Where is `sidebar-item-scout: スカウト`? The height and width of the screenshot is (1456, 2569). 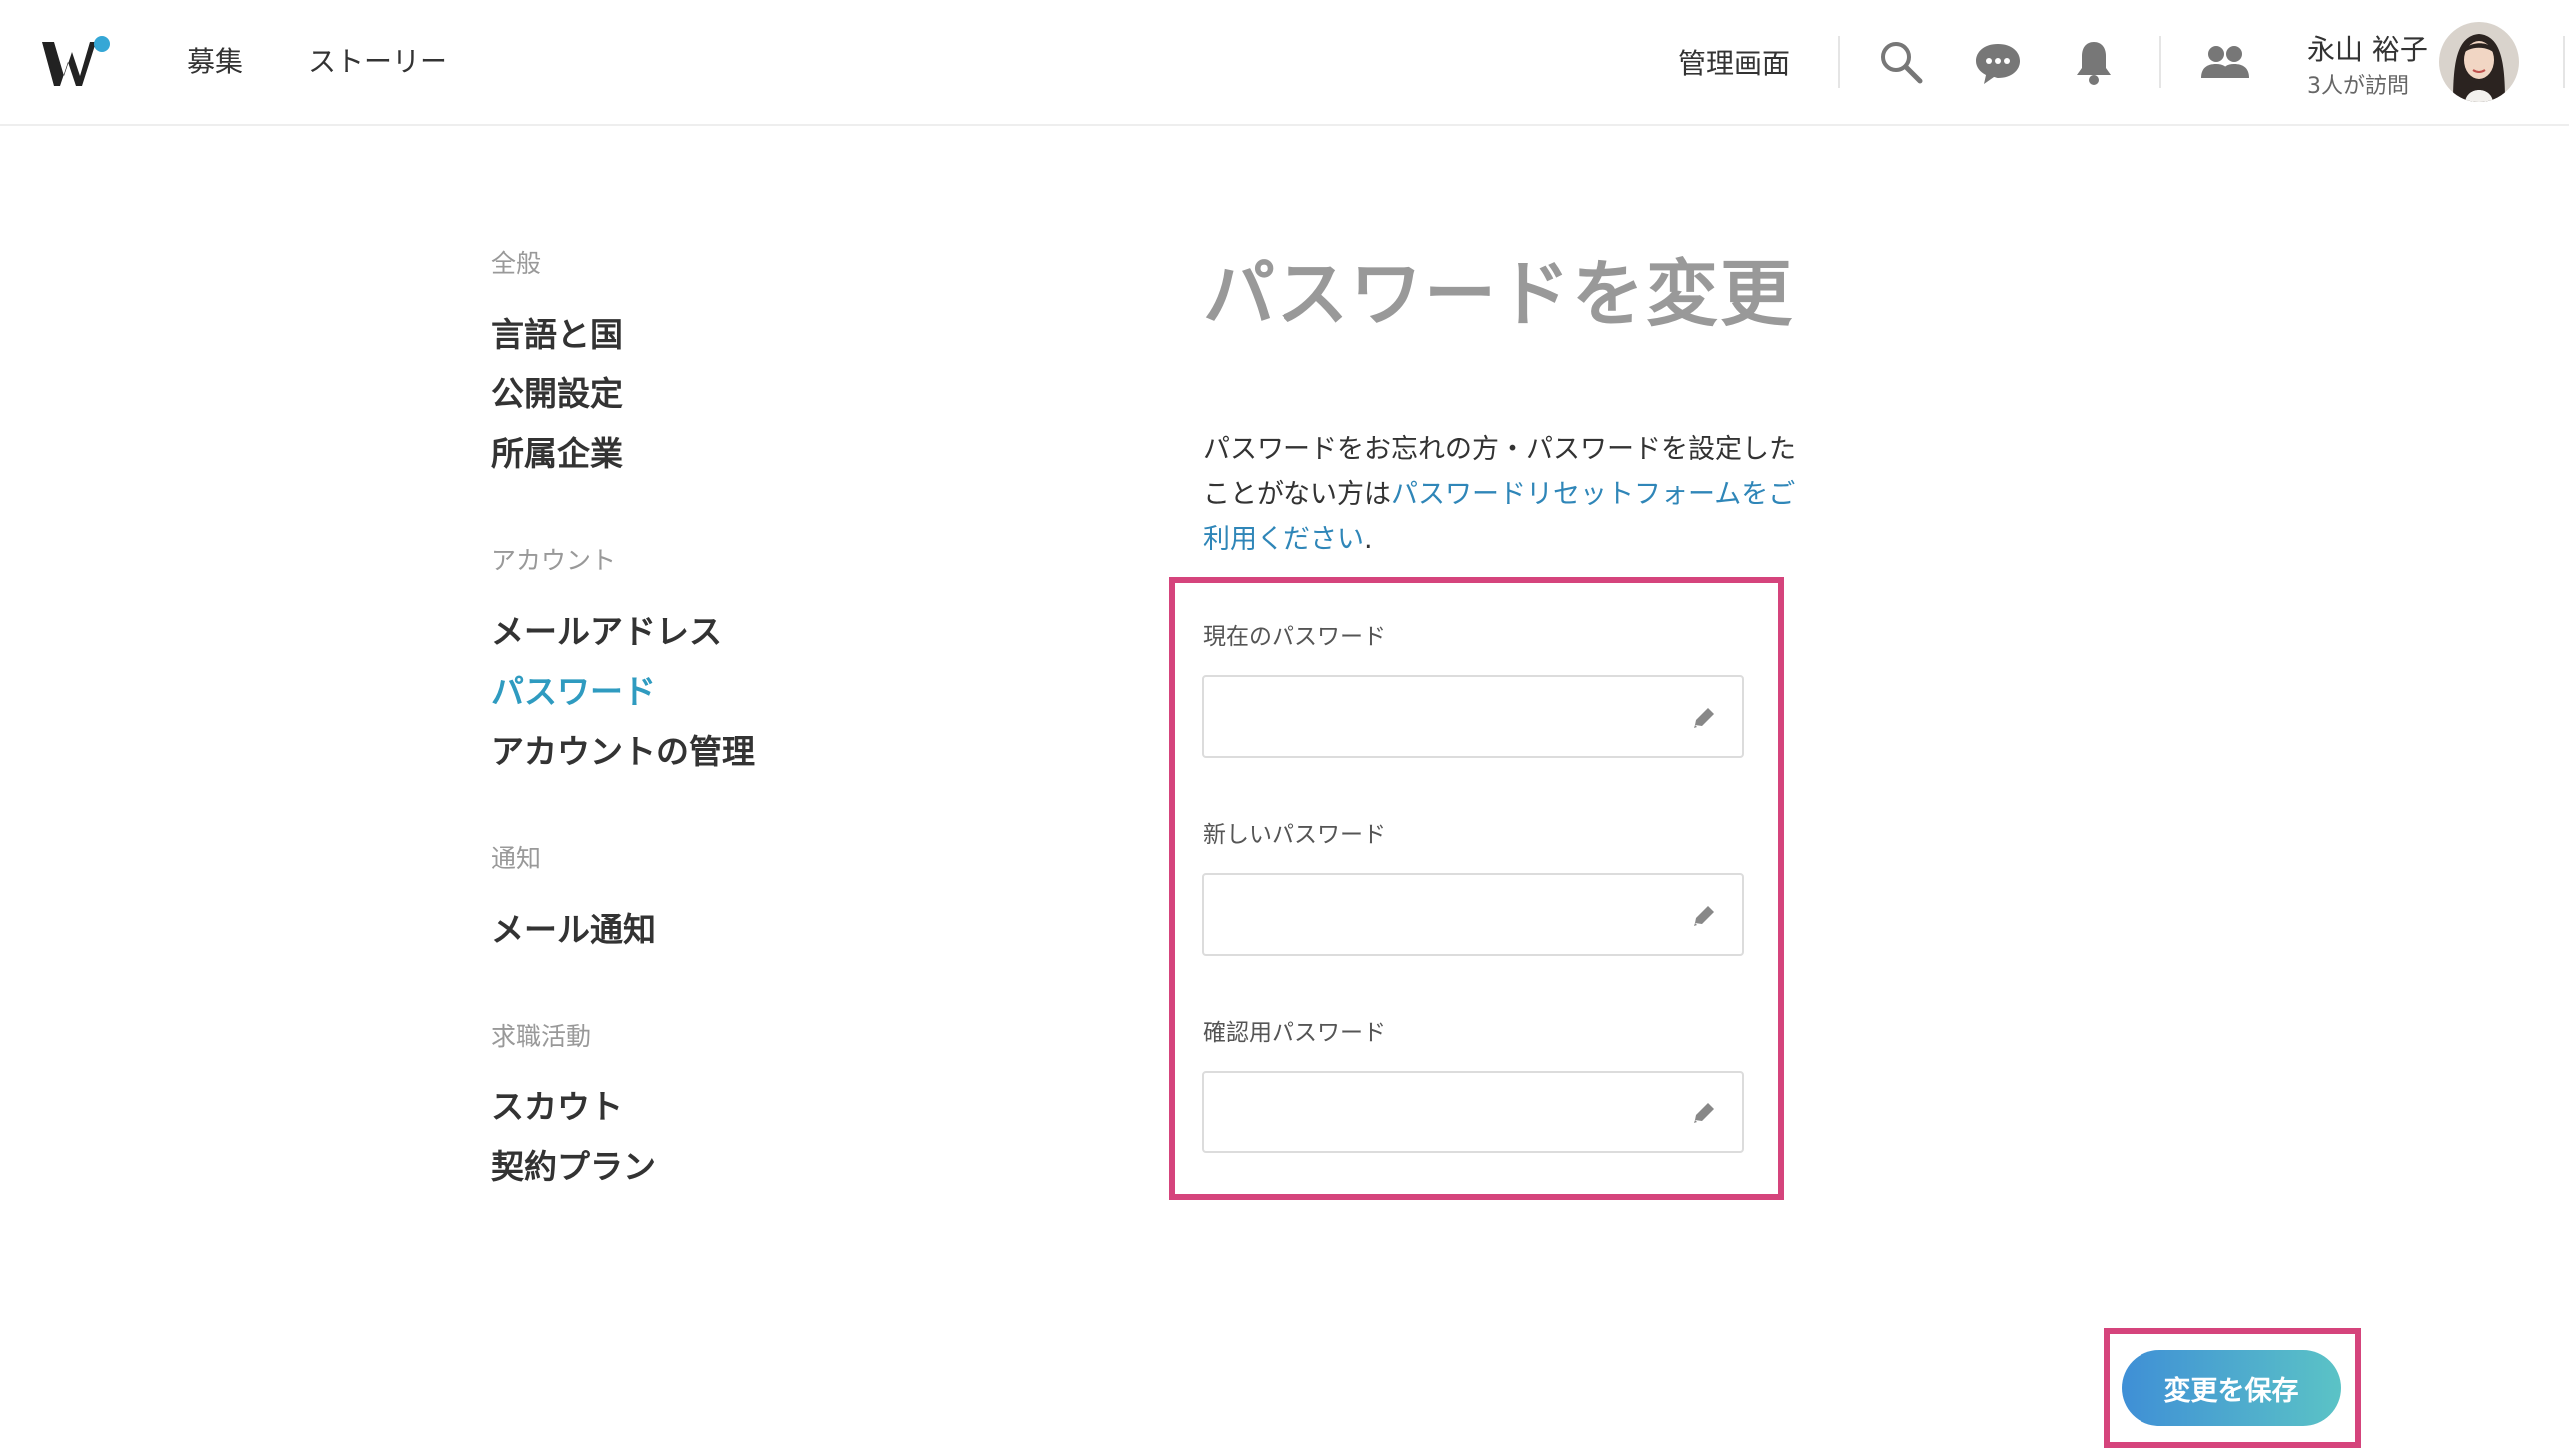 sidebar-item-scout: スカウト is located at coordinates (557, 1104).